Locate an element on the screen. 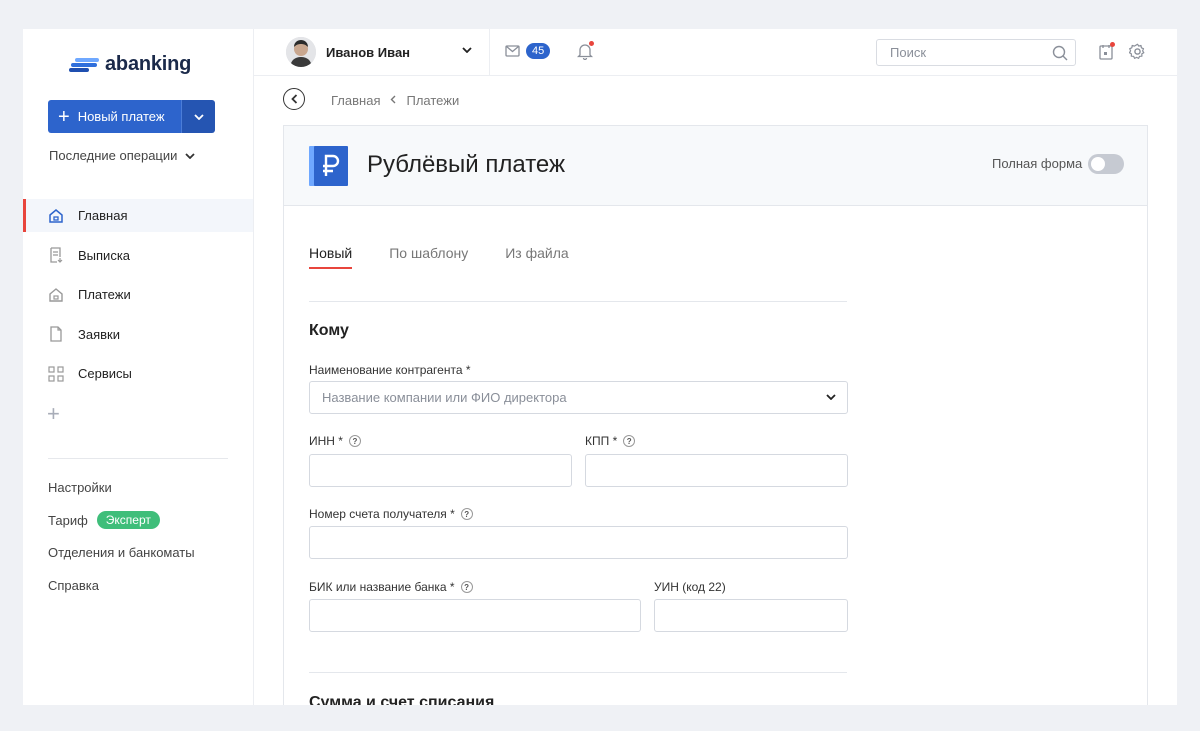 This screenshot has width=1200, height=731. account-field is located at coordinates (578, 542).